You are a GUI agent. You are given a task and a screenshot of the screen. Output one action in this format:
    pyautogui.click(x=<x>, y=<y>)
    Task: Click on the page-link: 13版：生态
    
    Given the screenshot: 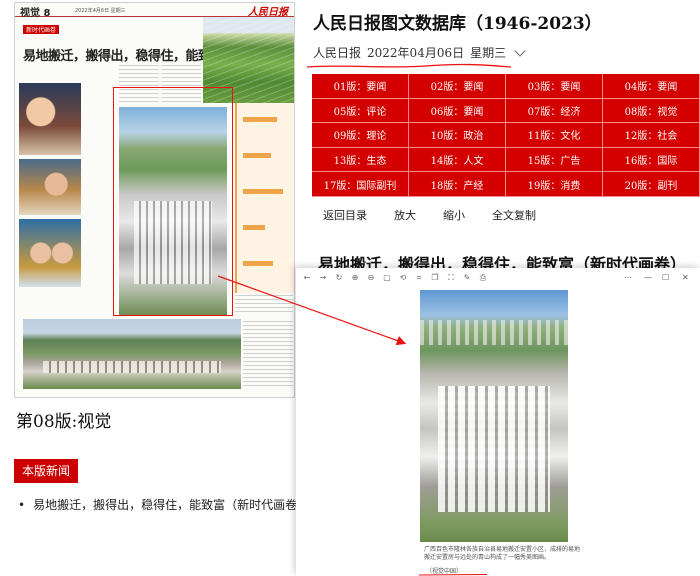 What is the action you would take?
    pyautogui.click(x=360, y=160)
    